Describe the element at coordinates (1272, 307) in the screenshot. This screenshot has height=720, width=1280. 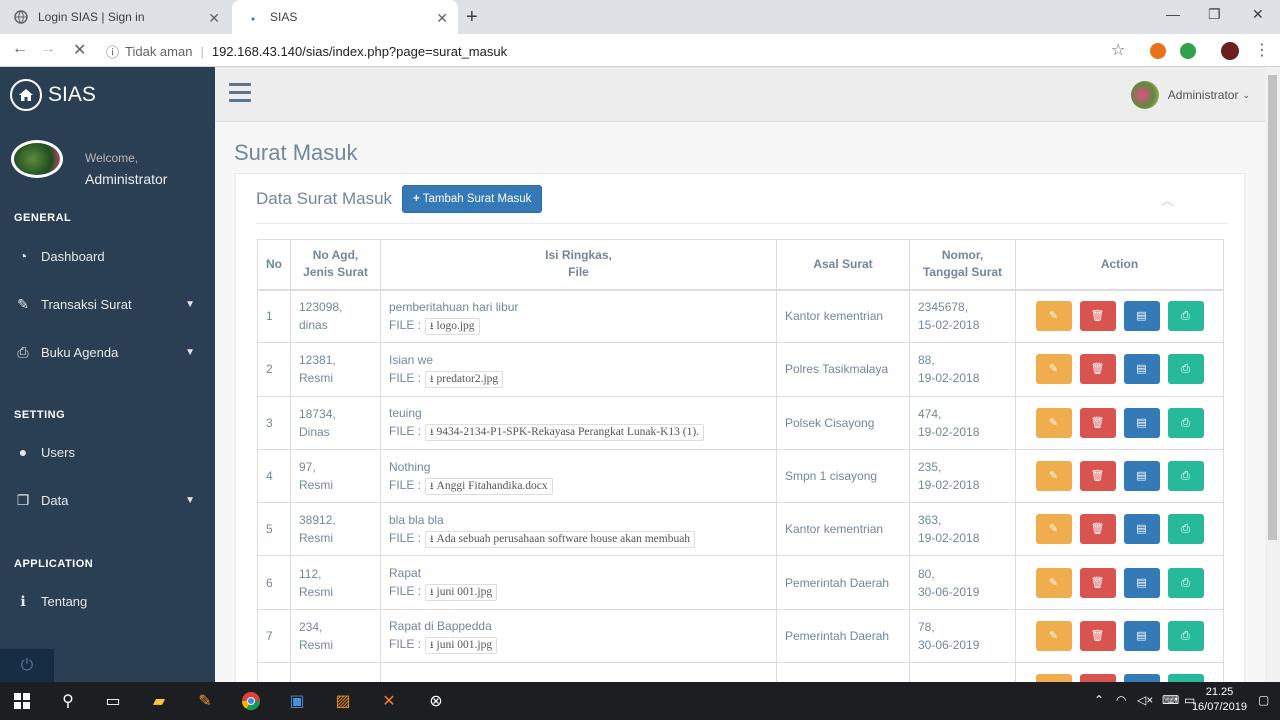
I see `scrollbar-thumb` at that location.